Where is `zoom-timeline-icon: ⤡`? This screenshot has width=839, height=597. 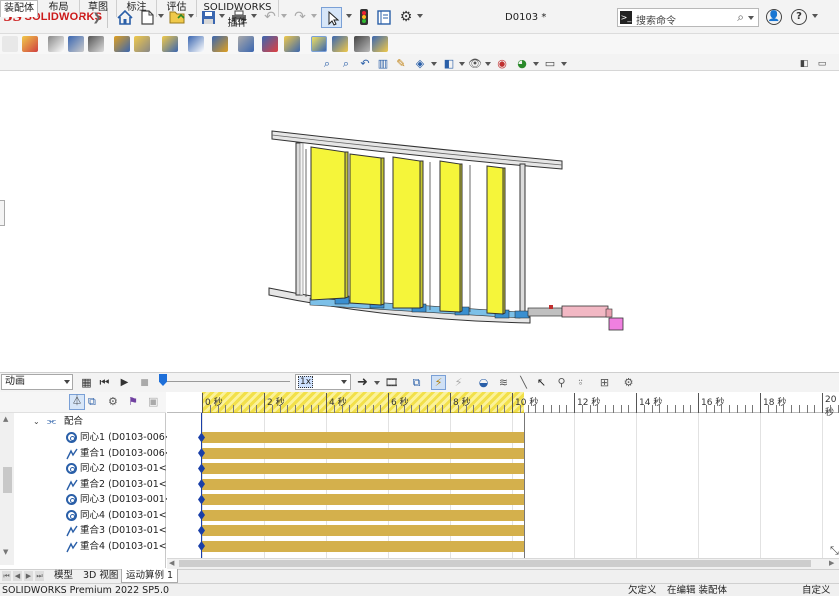
zoom-timeline-icon: ⤡ is located at coordinates (834, 551).